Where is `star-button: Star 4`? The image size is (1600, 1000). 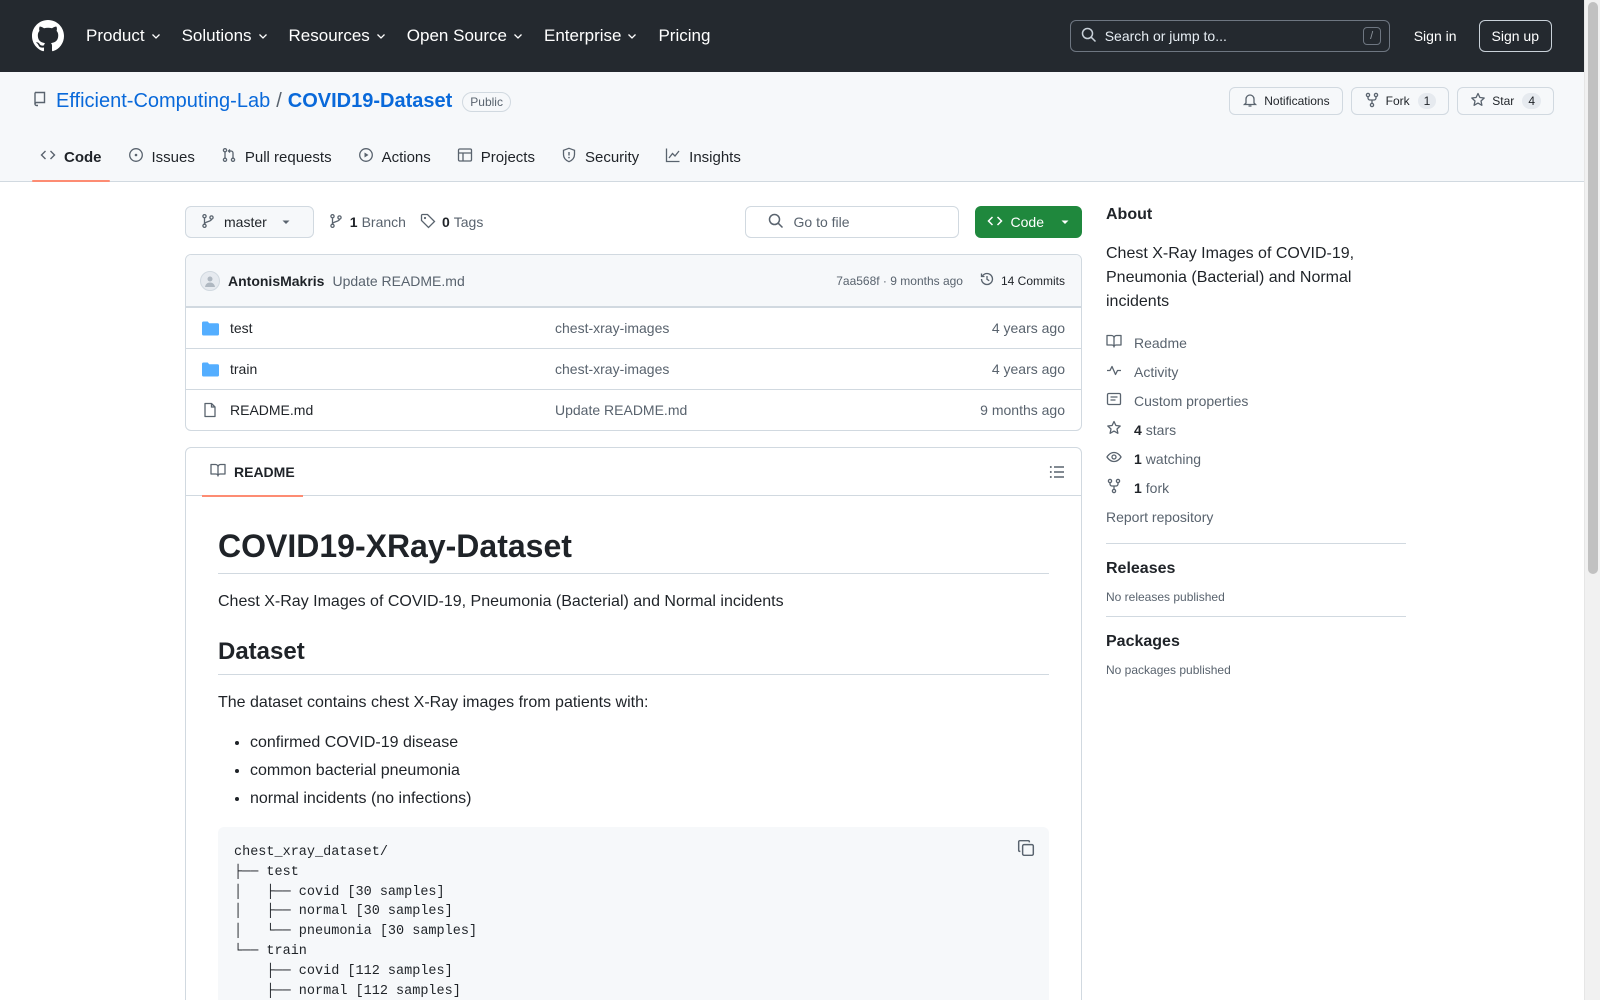
star-button: Star 4 is located at coordinates (1505, 101).